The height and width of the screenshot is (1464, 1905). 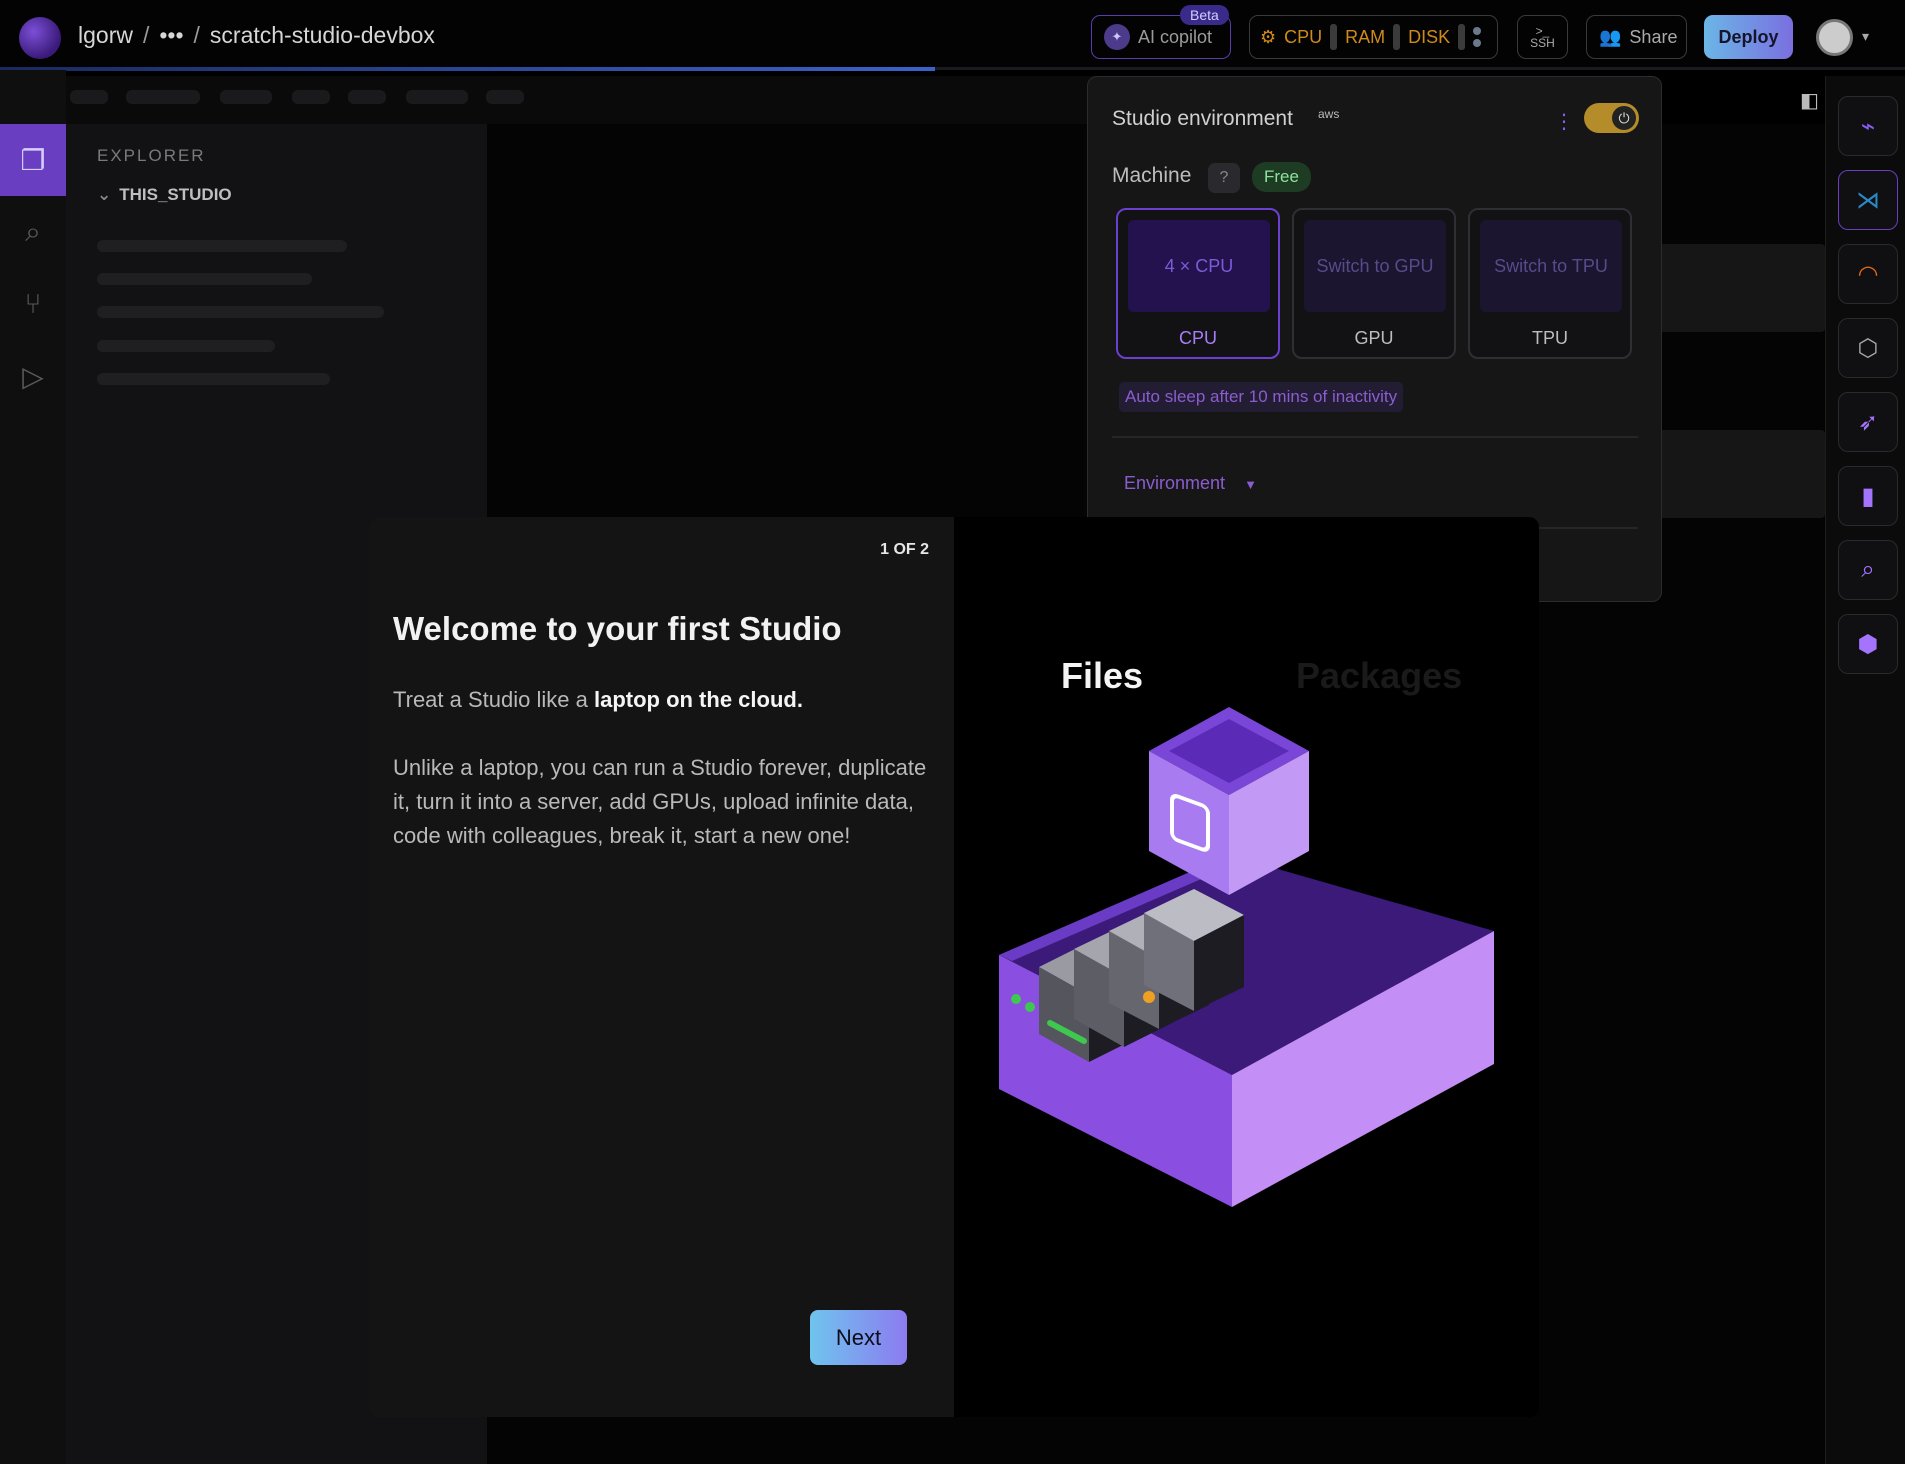 What do you see at coordinates (1375, 437) in the screenshot?
I see `divider` at bounding box center [1375, 437].